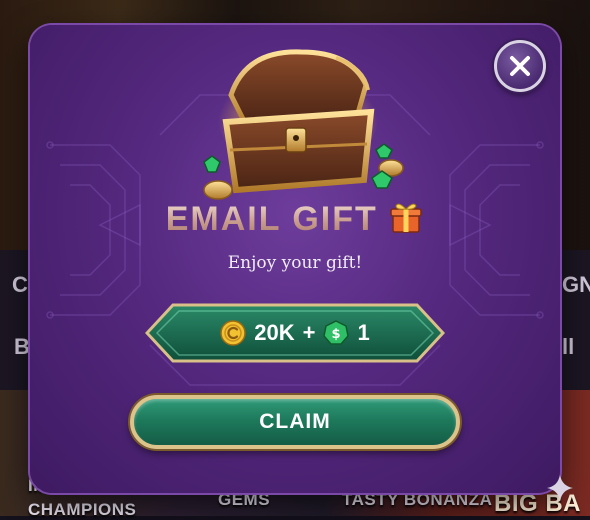 The height and width of the screenshot is (520, 590). I want to click on lobby-side-text: ll, so click(568, 346).